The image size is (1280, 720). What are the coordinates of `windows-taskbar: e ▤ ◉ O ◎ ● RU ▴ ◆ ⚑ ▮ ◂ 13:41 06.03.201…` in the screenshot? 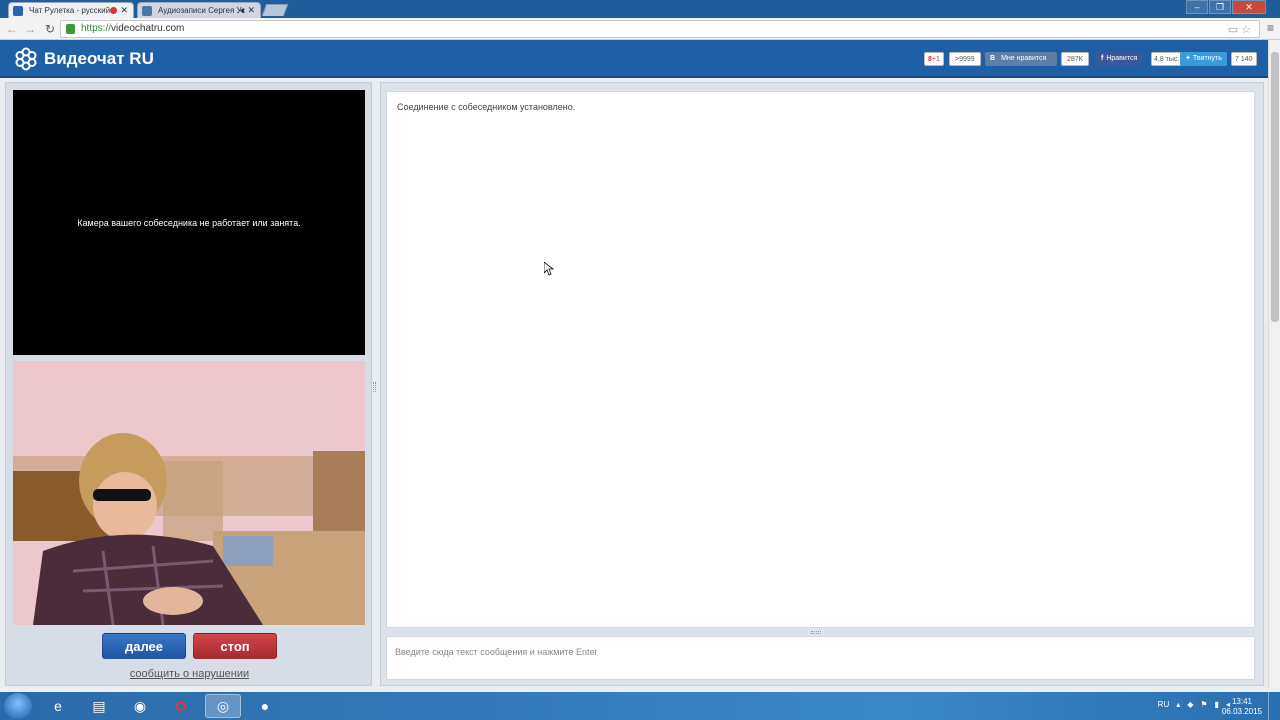 It's located at (640, 706).